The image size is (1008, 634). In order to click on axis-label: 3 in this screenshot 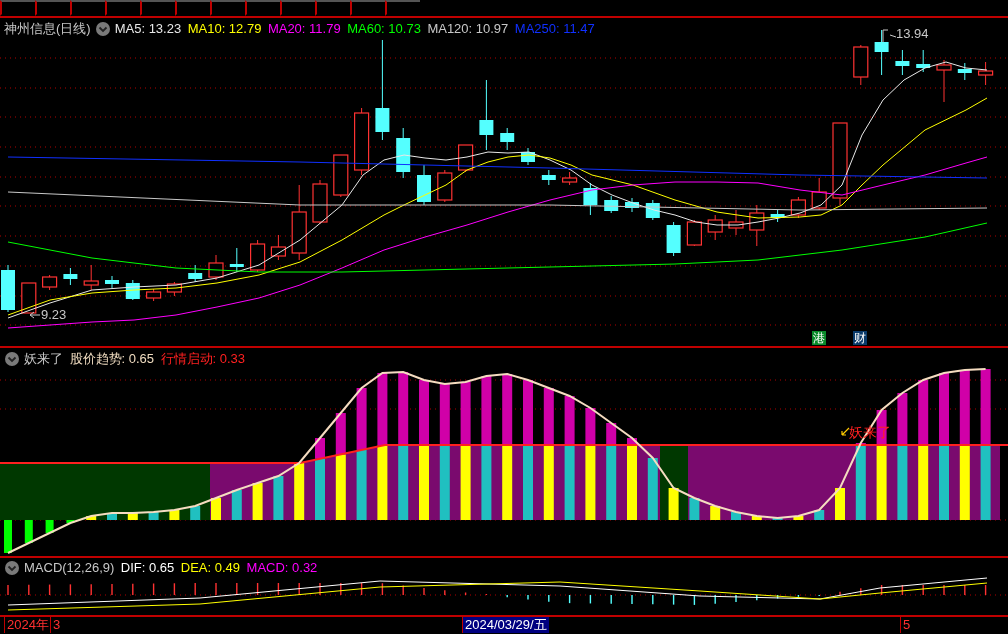, I will do `click(56, 625)`.